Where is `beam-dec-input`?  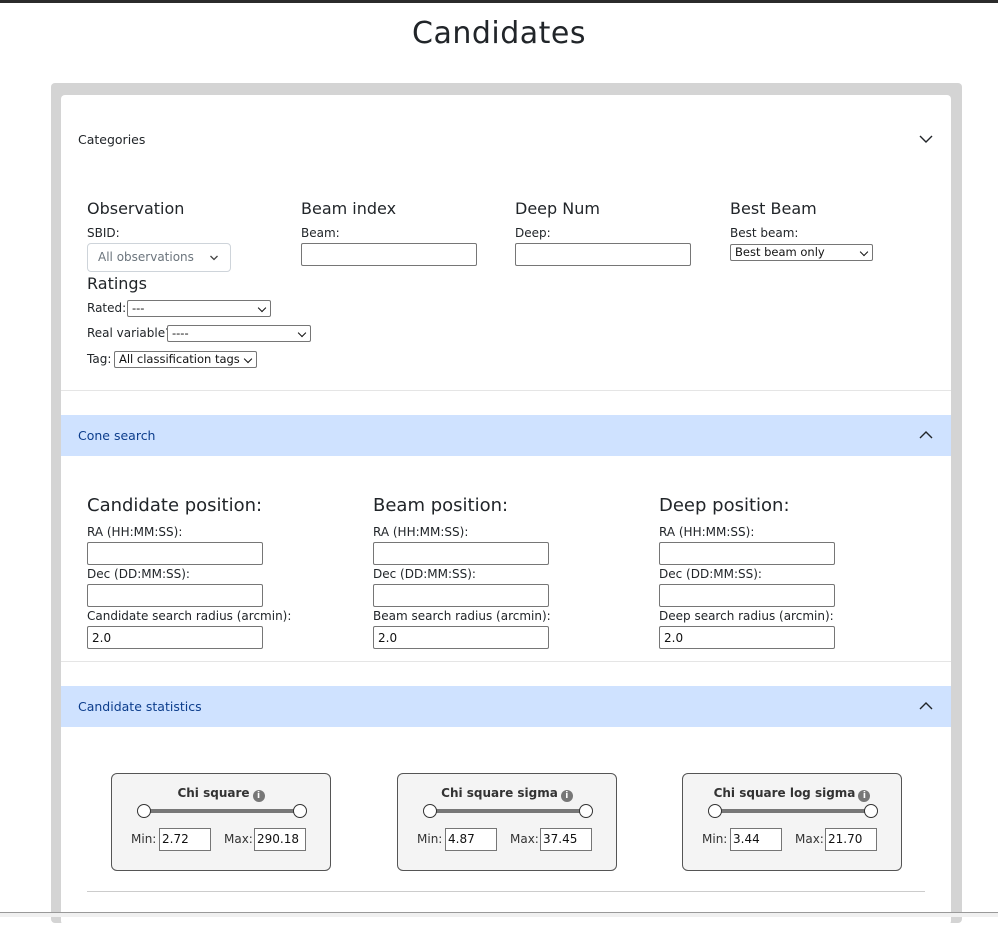
beam-dec-input is located at coordinates (461, 595).